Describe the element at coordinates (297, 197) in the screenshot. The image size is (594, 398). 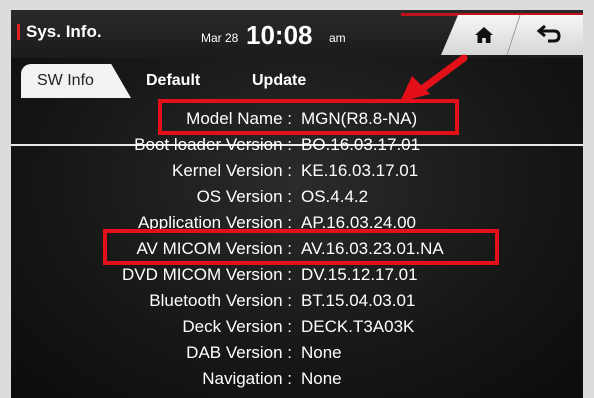
I see `info-row-os: OS Version : OS.4.4.2` at that location.